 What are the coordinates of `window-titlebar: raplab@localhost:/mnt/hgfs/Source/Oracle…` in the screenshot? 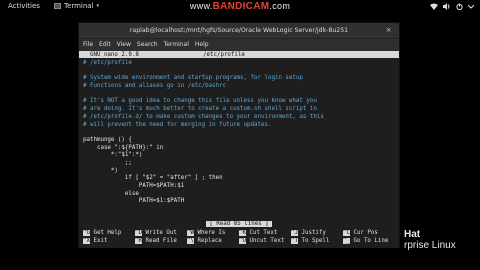 It's located at (239, 31).